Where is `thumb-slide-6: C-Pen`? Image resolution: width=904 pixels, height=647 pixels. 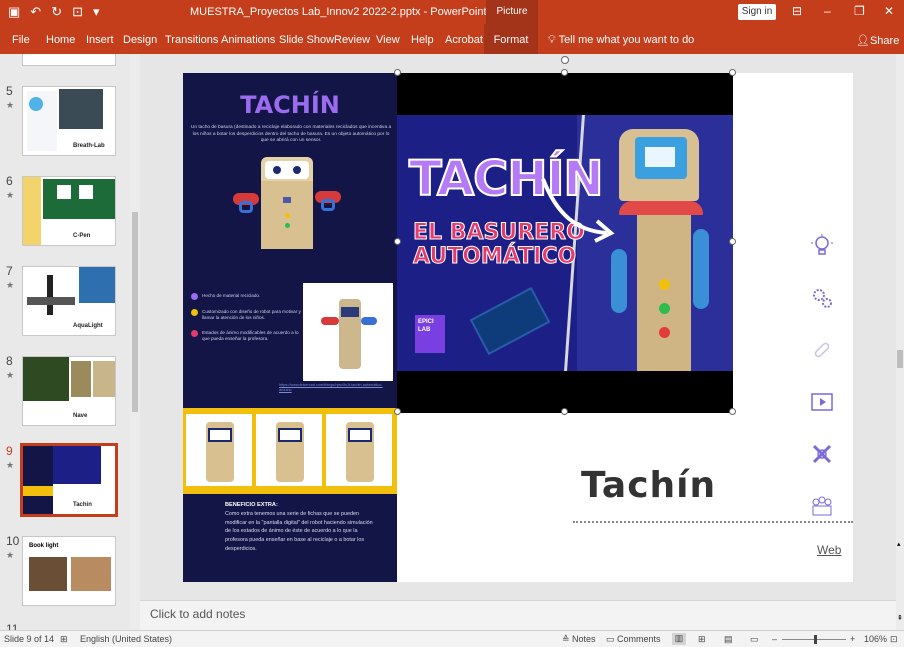 thumb-slide-6: C-Pen is located at coordinates (69, 211).